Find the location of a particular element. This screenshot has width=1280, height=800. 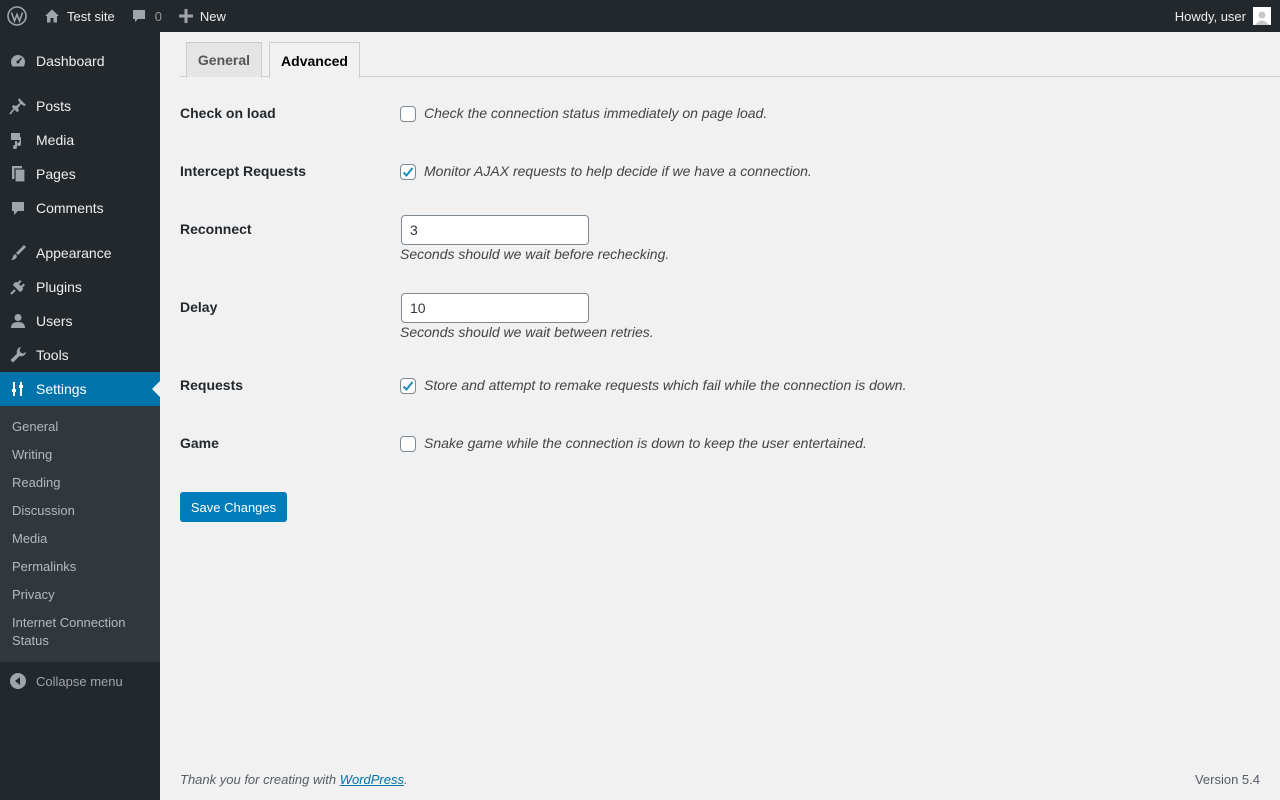

reconnect-input is located at coordinates (495, 230).